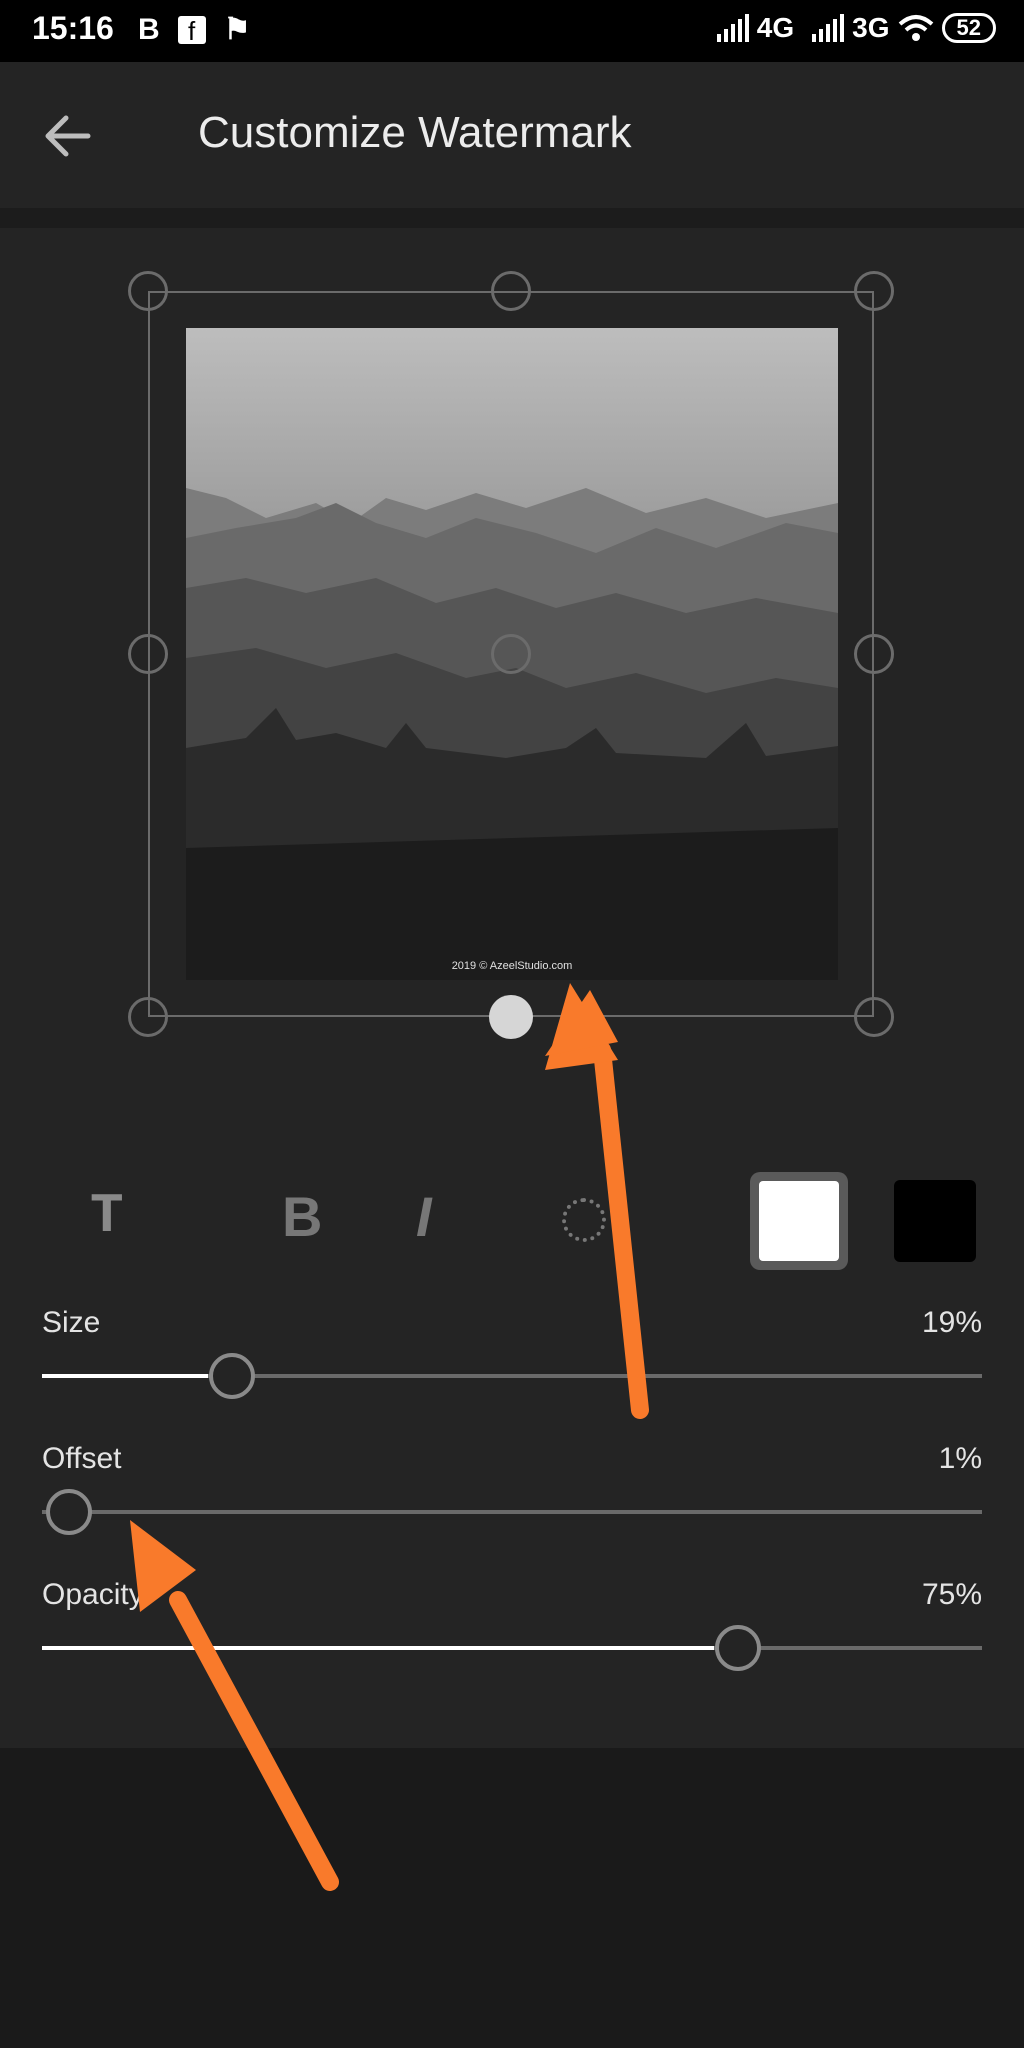 The width and height of the screenshot is (1024, 2048). I want to click on status-bar: 15:16 B f ⚑ 4G 3G 52, so click(512, 31).